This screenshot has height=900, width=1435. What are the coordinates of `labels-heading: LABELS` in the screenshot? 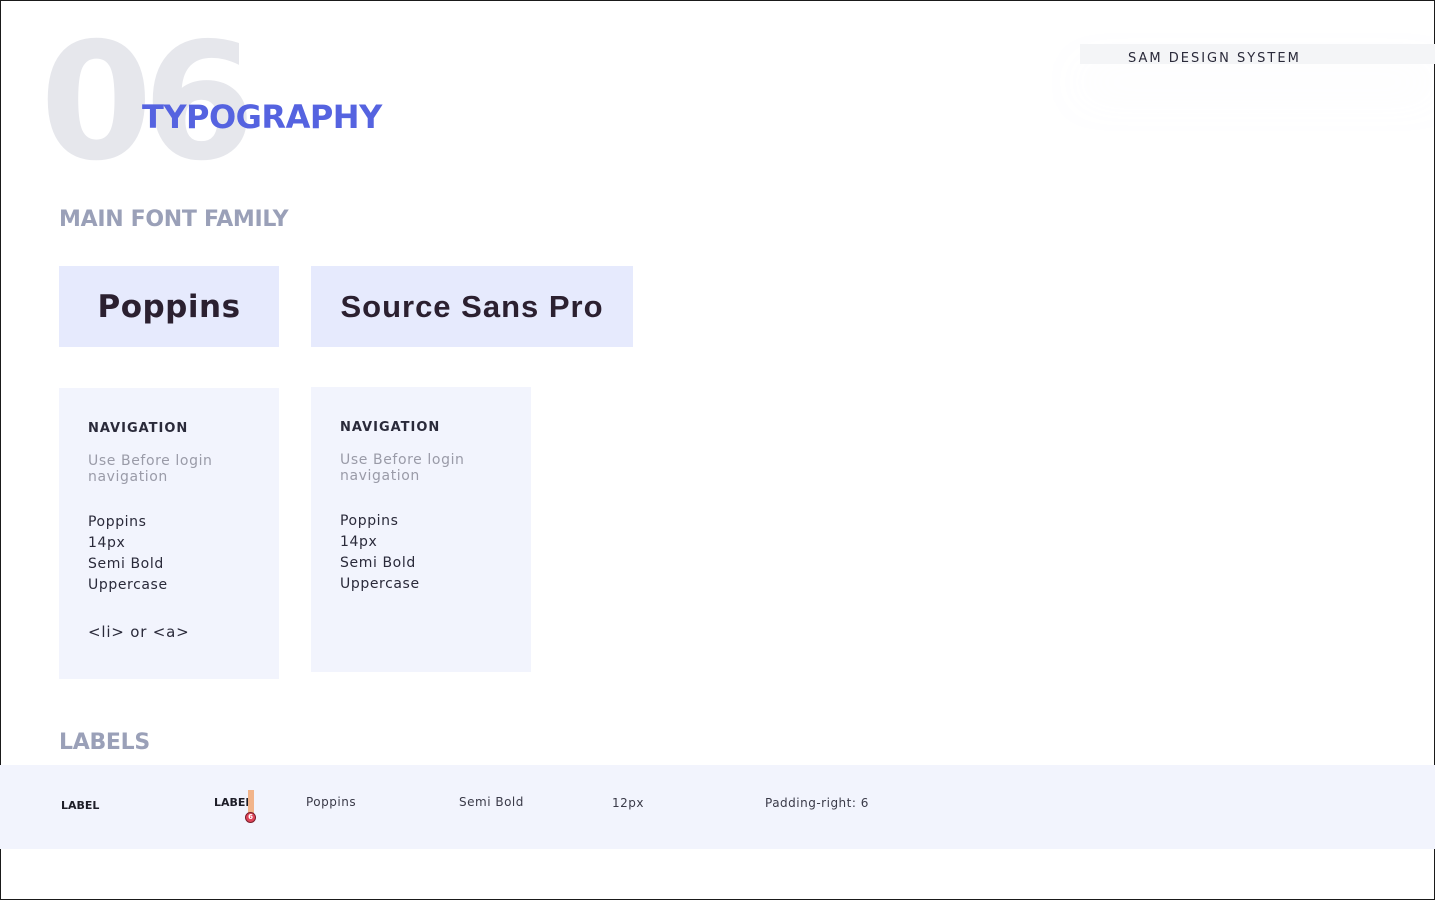 It's located at (104, 742).